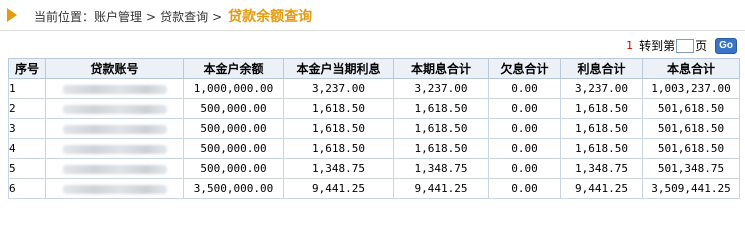 The height and width of the screenshot is (240, 745). I want to click on page-unit-label: 页, so click(701, 46).